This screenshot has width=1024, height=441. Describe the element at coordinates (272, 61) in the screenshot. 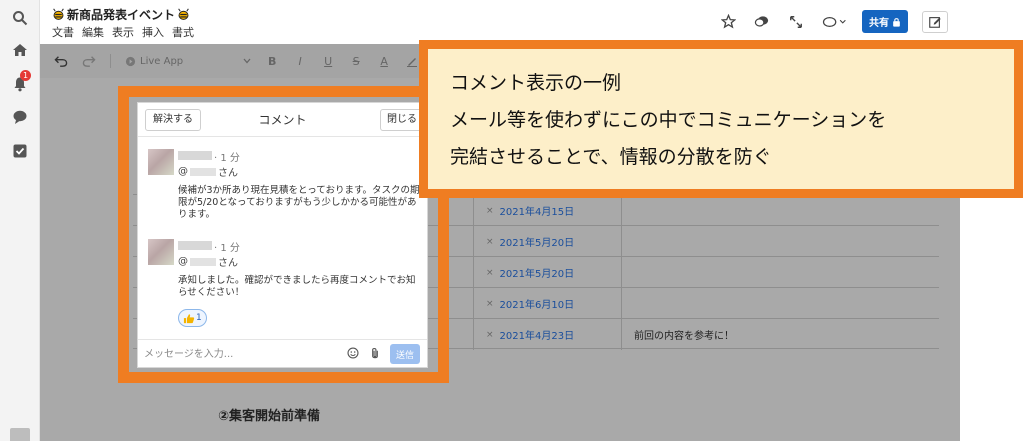

I see `bold-icon: B` at that location.